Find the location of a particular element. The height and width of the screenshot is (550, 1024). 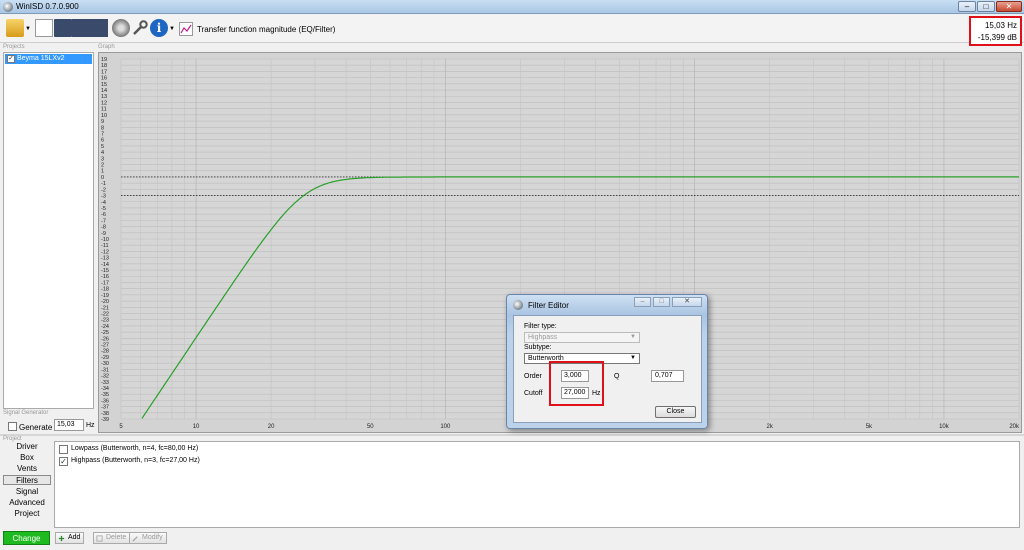

dialog-close-button: ✕ is located at coordinates (687, 302).